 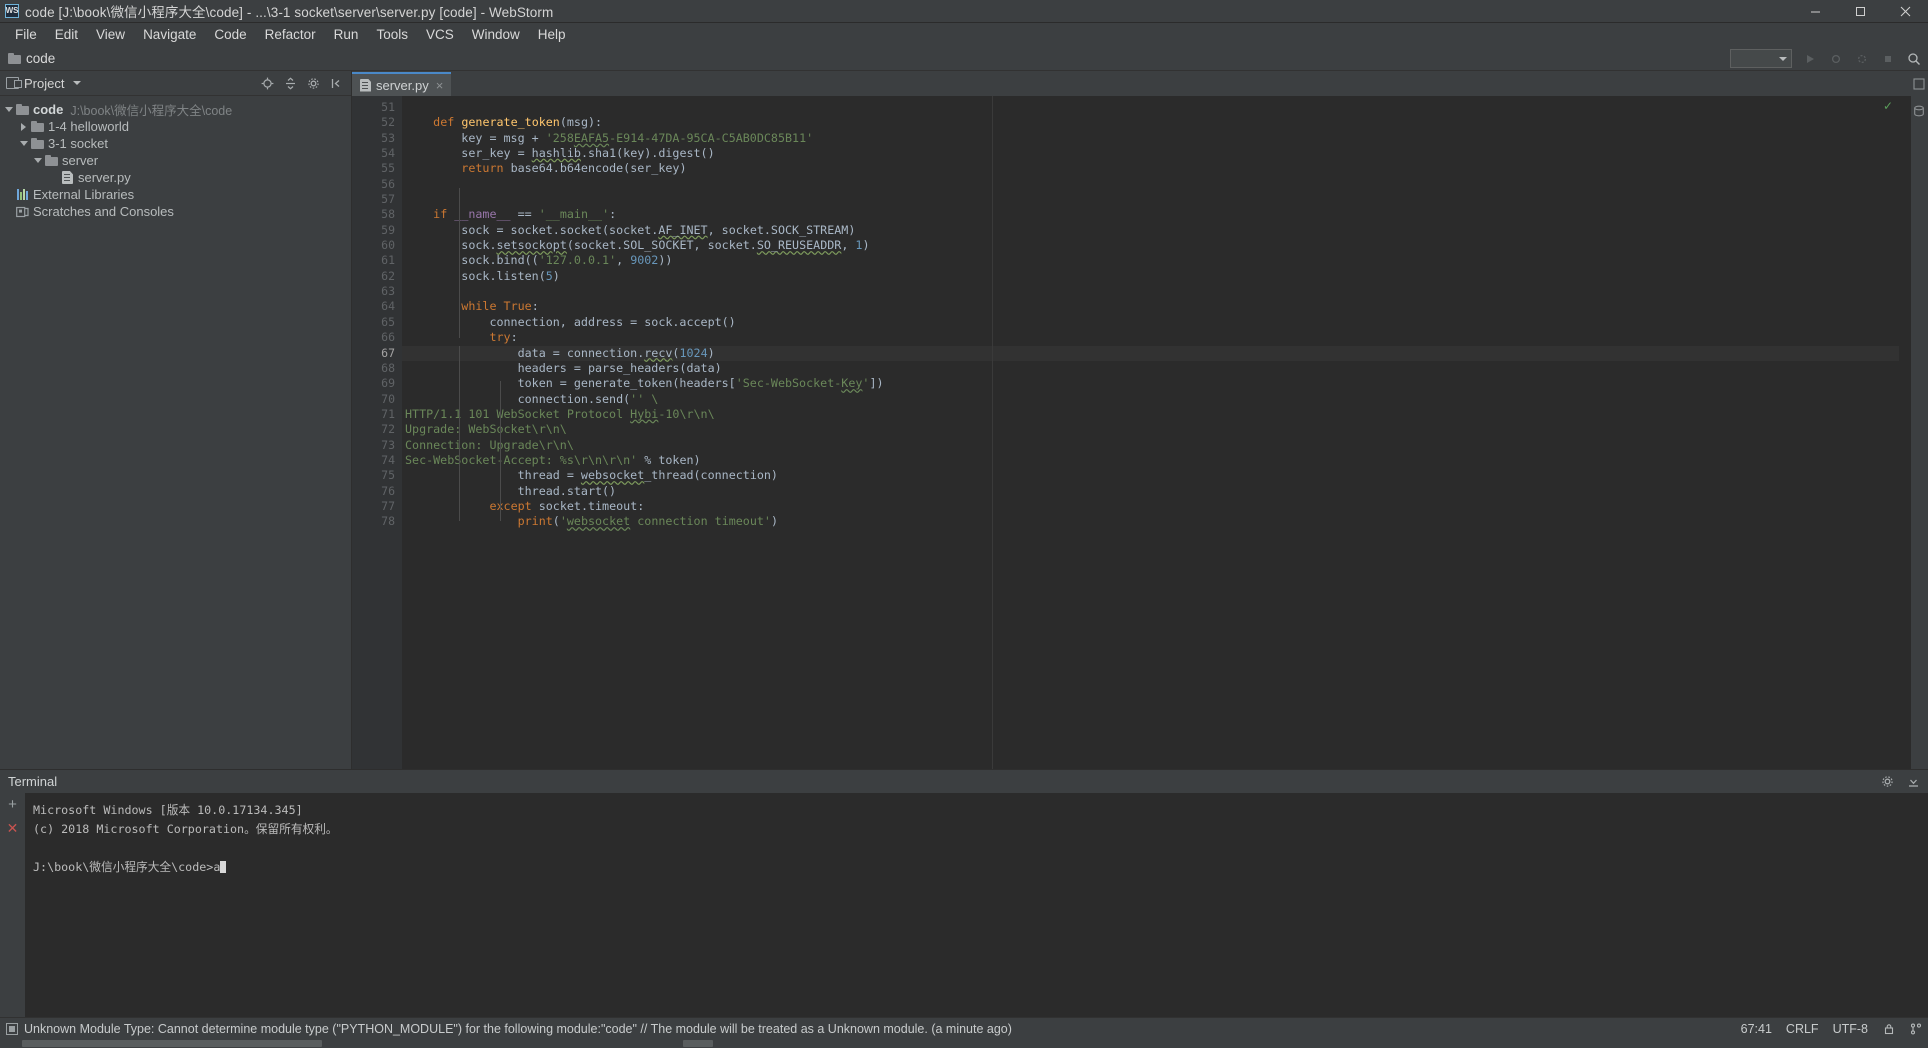 I want to click on tree-item-server-py: server.py, so click(x=175, y=177).